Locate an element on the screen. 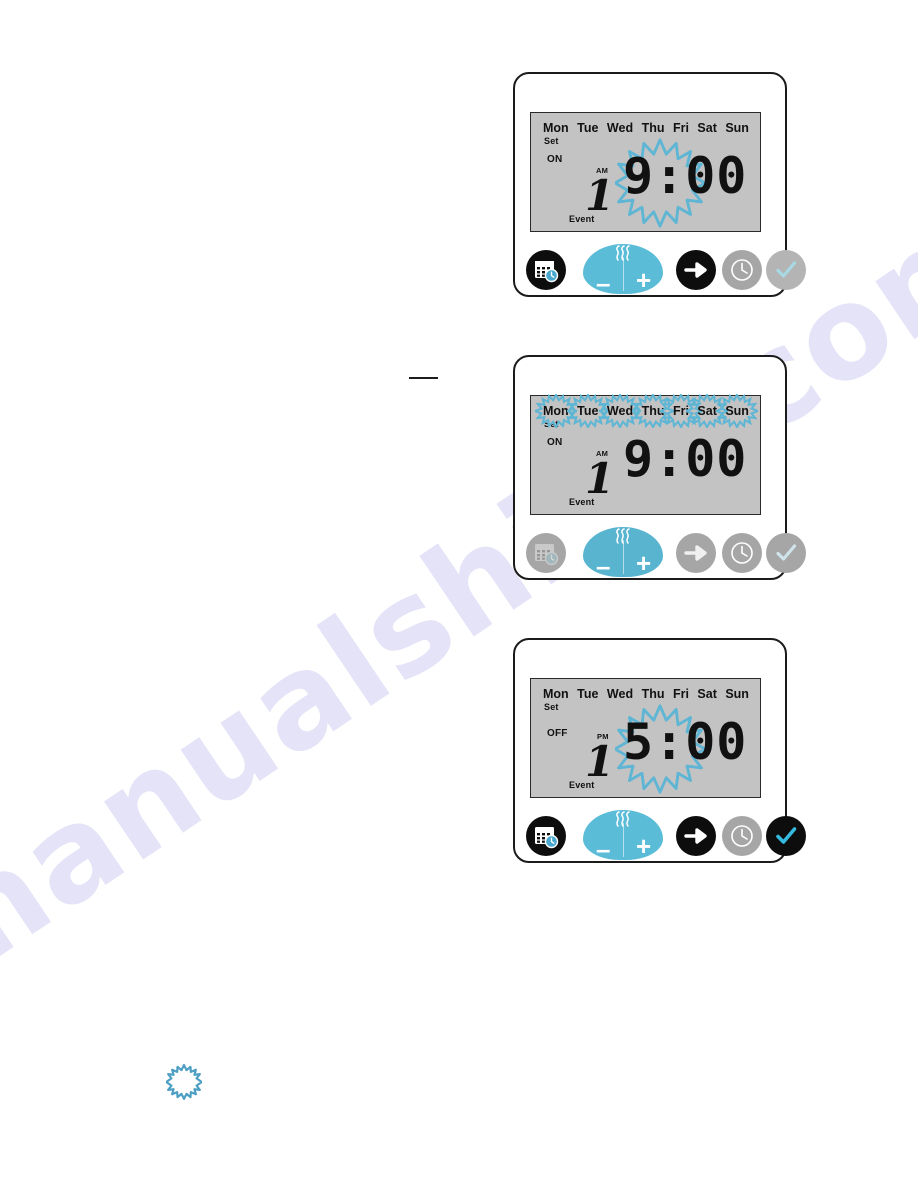  adjust-oval-3: – + is located at coordinates (623, 836).